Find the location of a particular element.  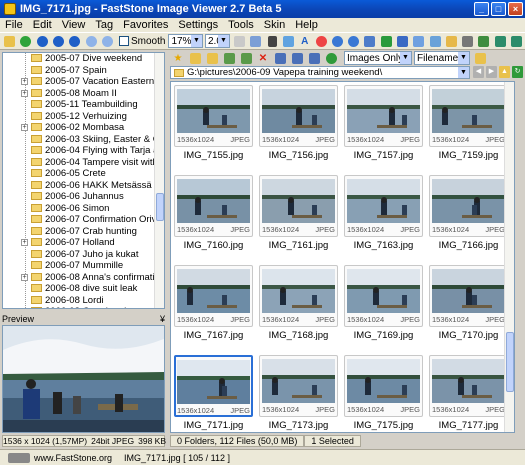

delete-icon: ✕ is located at coordinates (263, 58).